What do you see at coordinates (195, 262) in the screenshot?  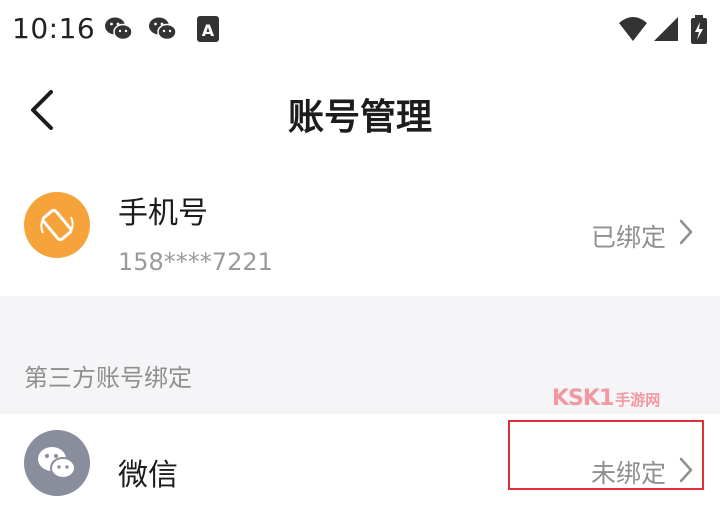 I see `phone-number: 158****7221` at bounding box center [195, 262].